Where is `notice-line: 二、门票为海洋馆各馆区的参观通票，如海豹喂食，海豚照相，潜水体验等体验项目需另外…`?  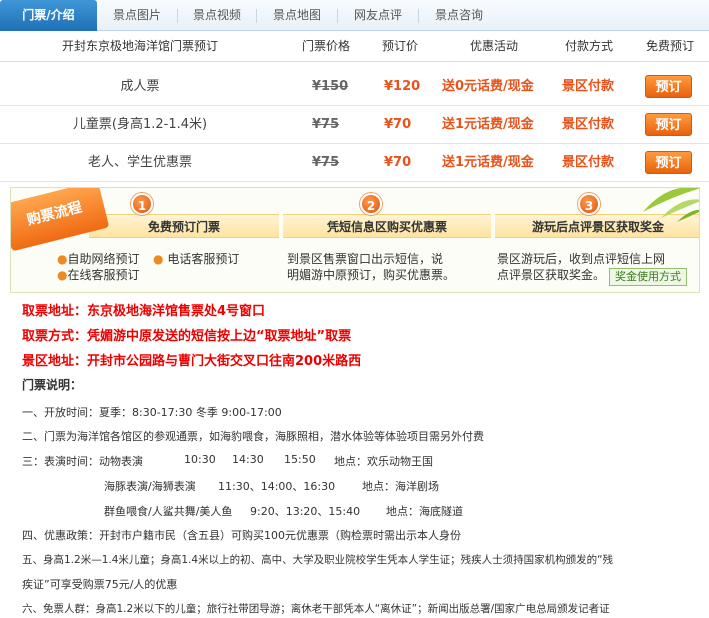 notice-line: 二、门票为海洋馆各馆区的参观通票，如海豹喂食，海豚照相，潜水体验等体验项目需另外… is located at coordinates (253, 436).